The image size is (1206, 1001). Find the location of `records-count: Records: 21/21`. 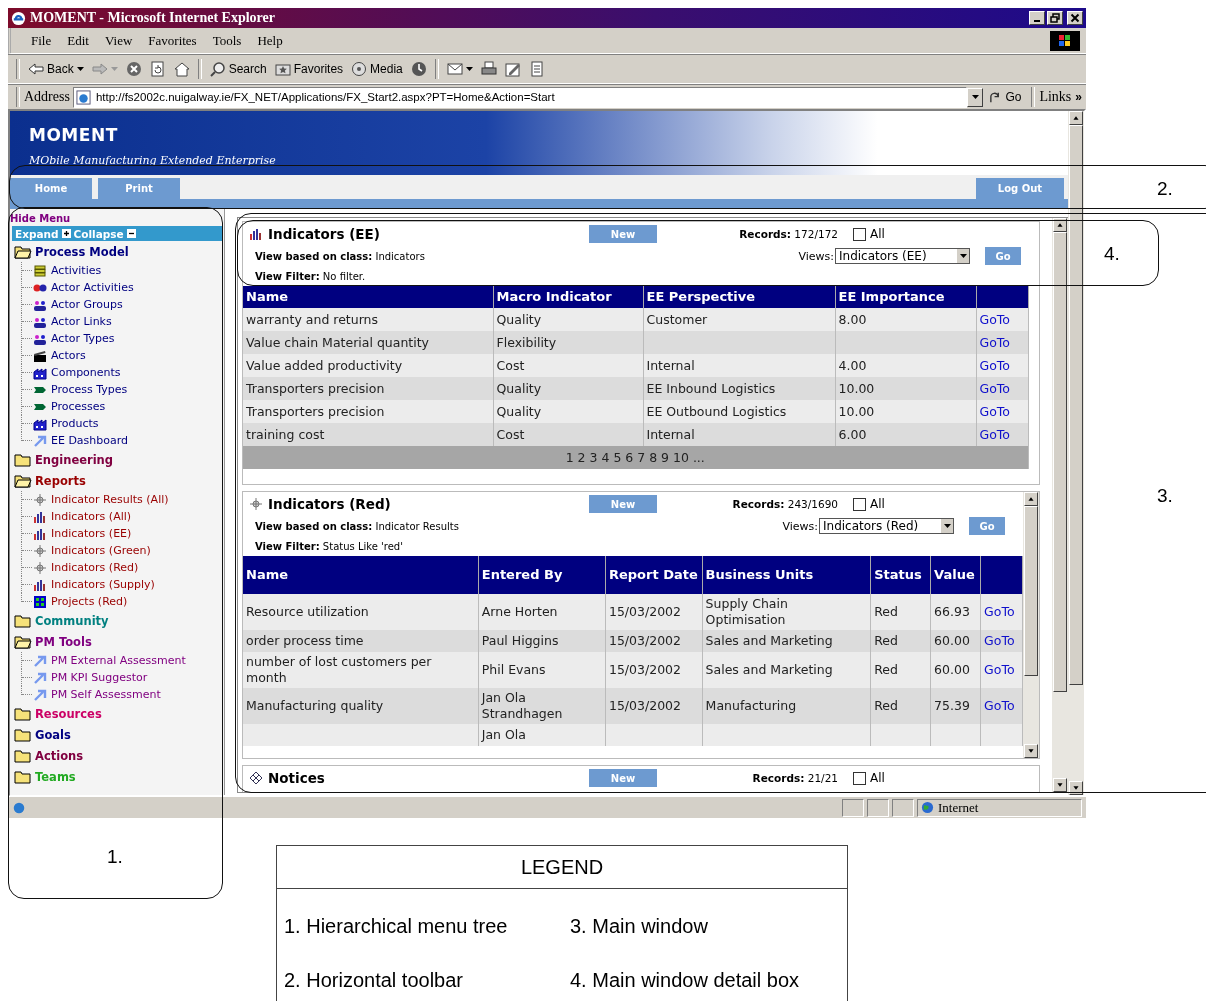

records-count: Records: 21/21 is located at coordinates (795, 778).